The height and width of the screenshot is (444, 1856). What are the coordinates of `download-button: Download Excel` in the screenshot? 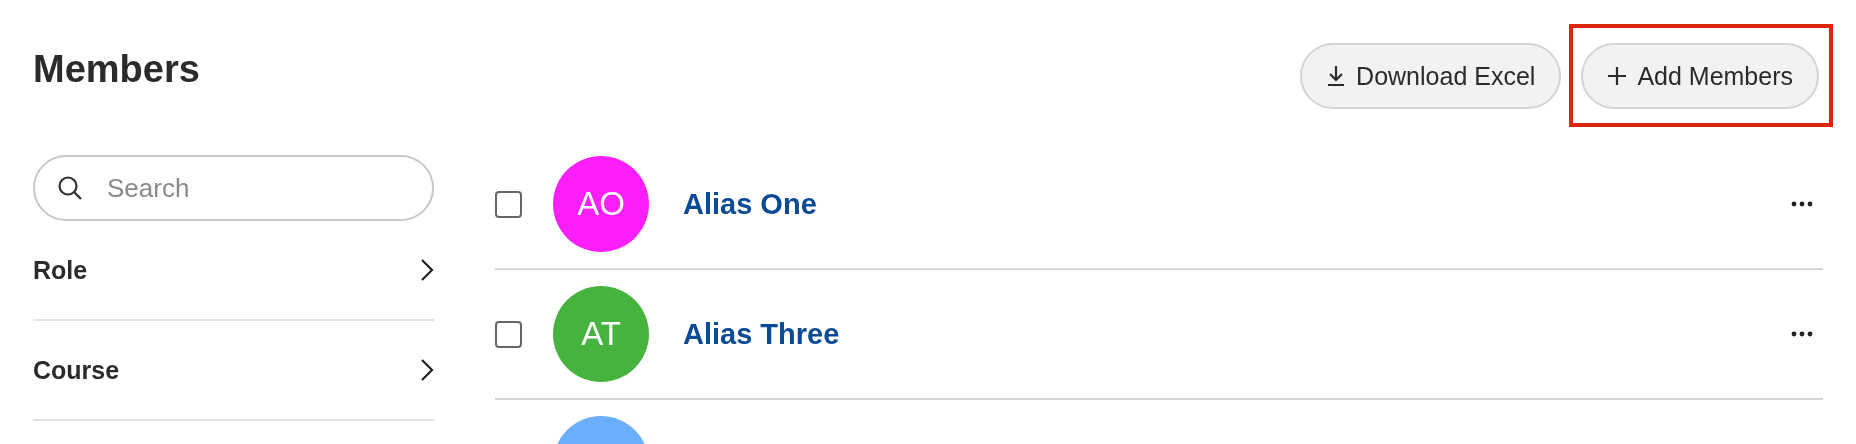 It's located at (1431, 76).